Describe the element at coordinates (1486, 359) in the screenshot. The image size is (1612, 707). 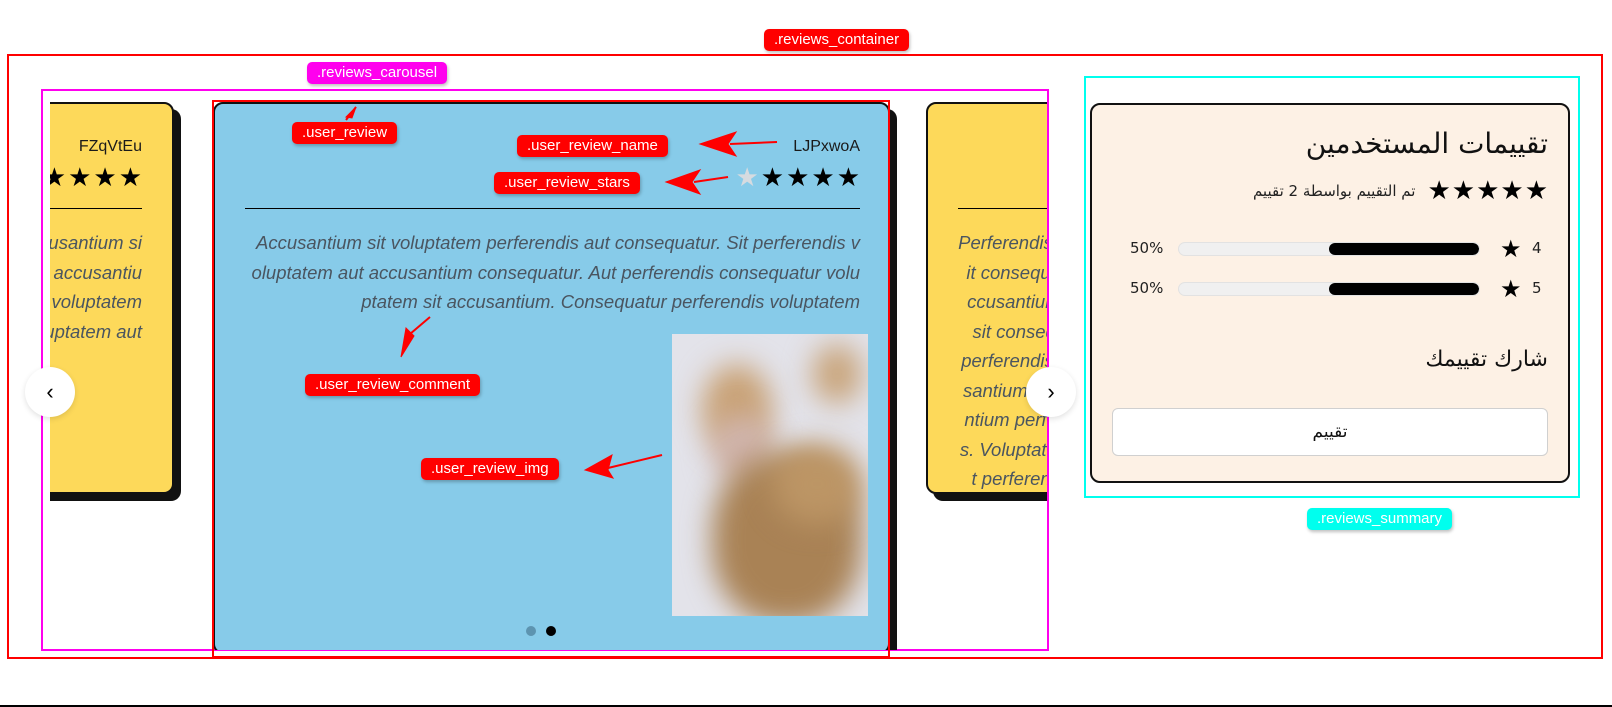
I see `share-review-label: شارك تقييمك` at that location.